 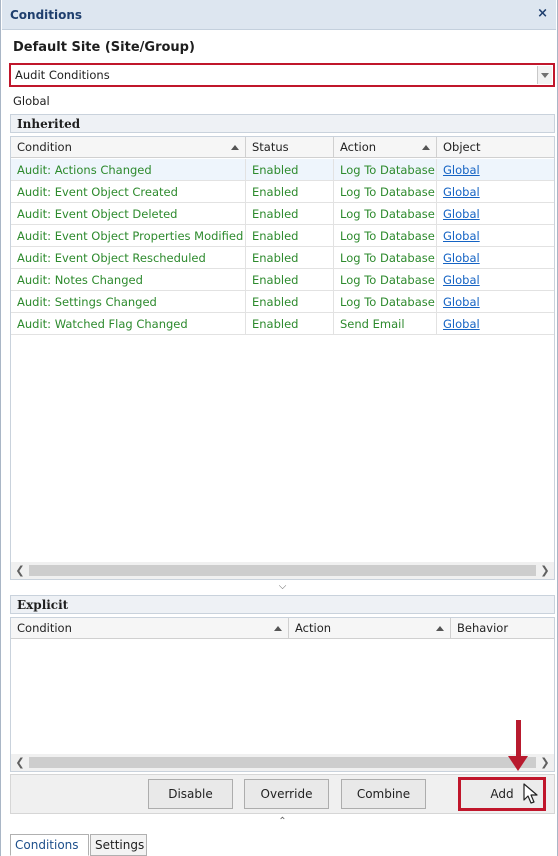 I want to click on condition-cell: Audit: Event Object Rescheduled, so click(x=128, y=258).